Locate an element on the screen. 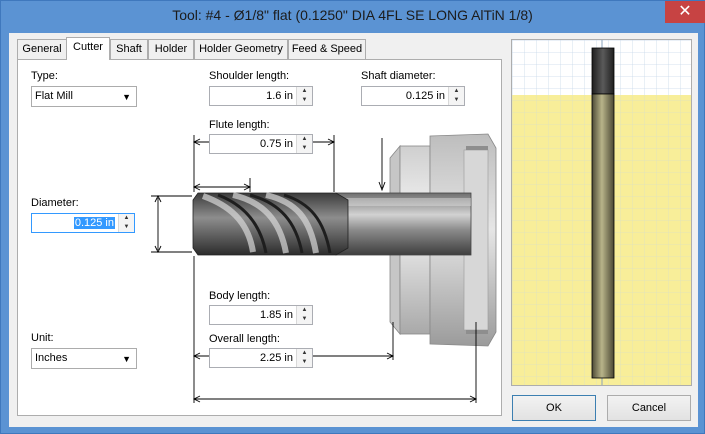 The width and height of the screenshot is (705, 434). close-button: ✕ is located at coordinates (685, 12).